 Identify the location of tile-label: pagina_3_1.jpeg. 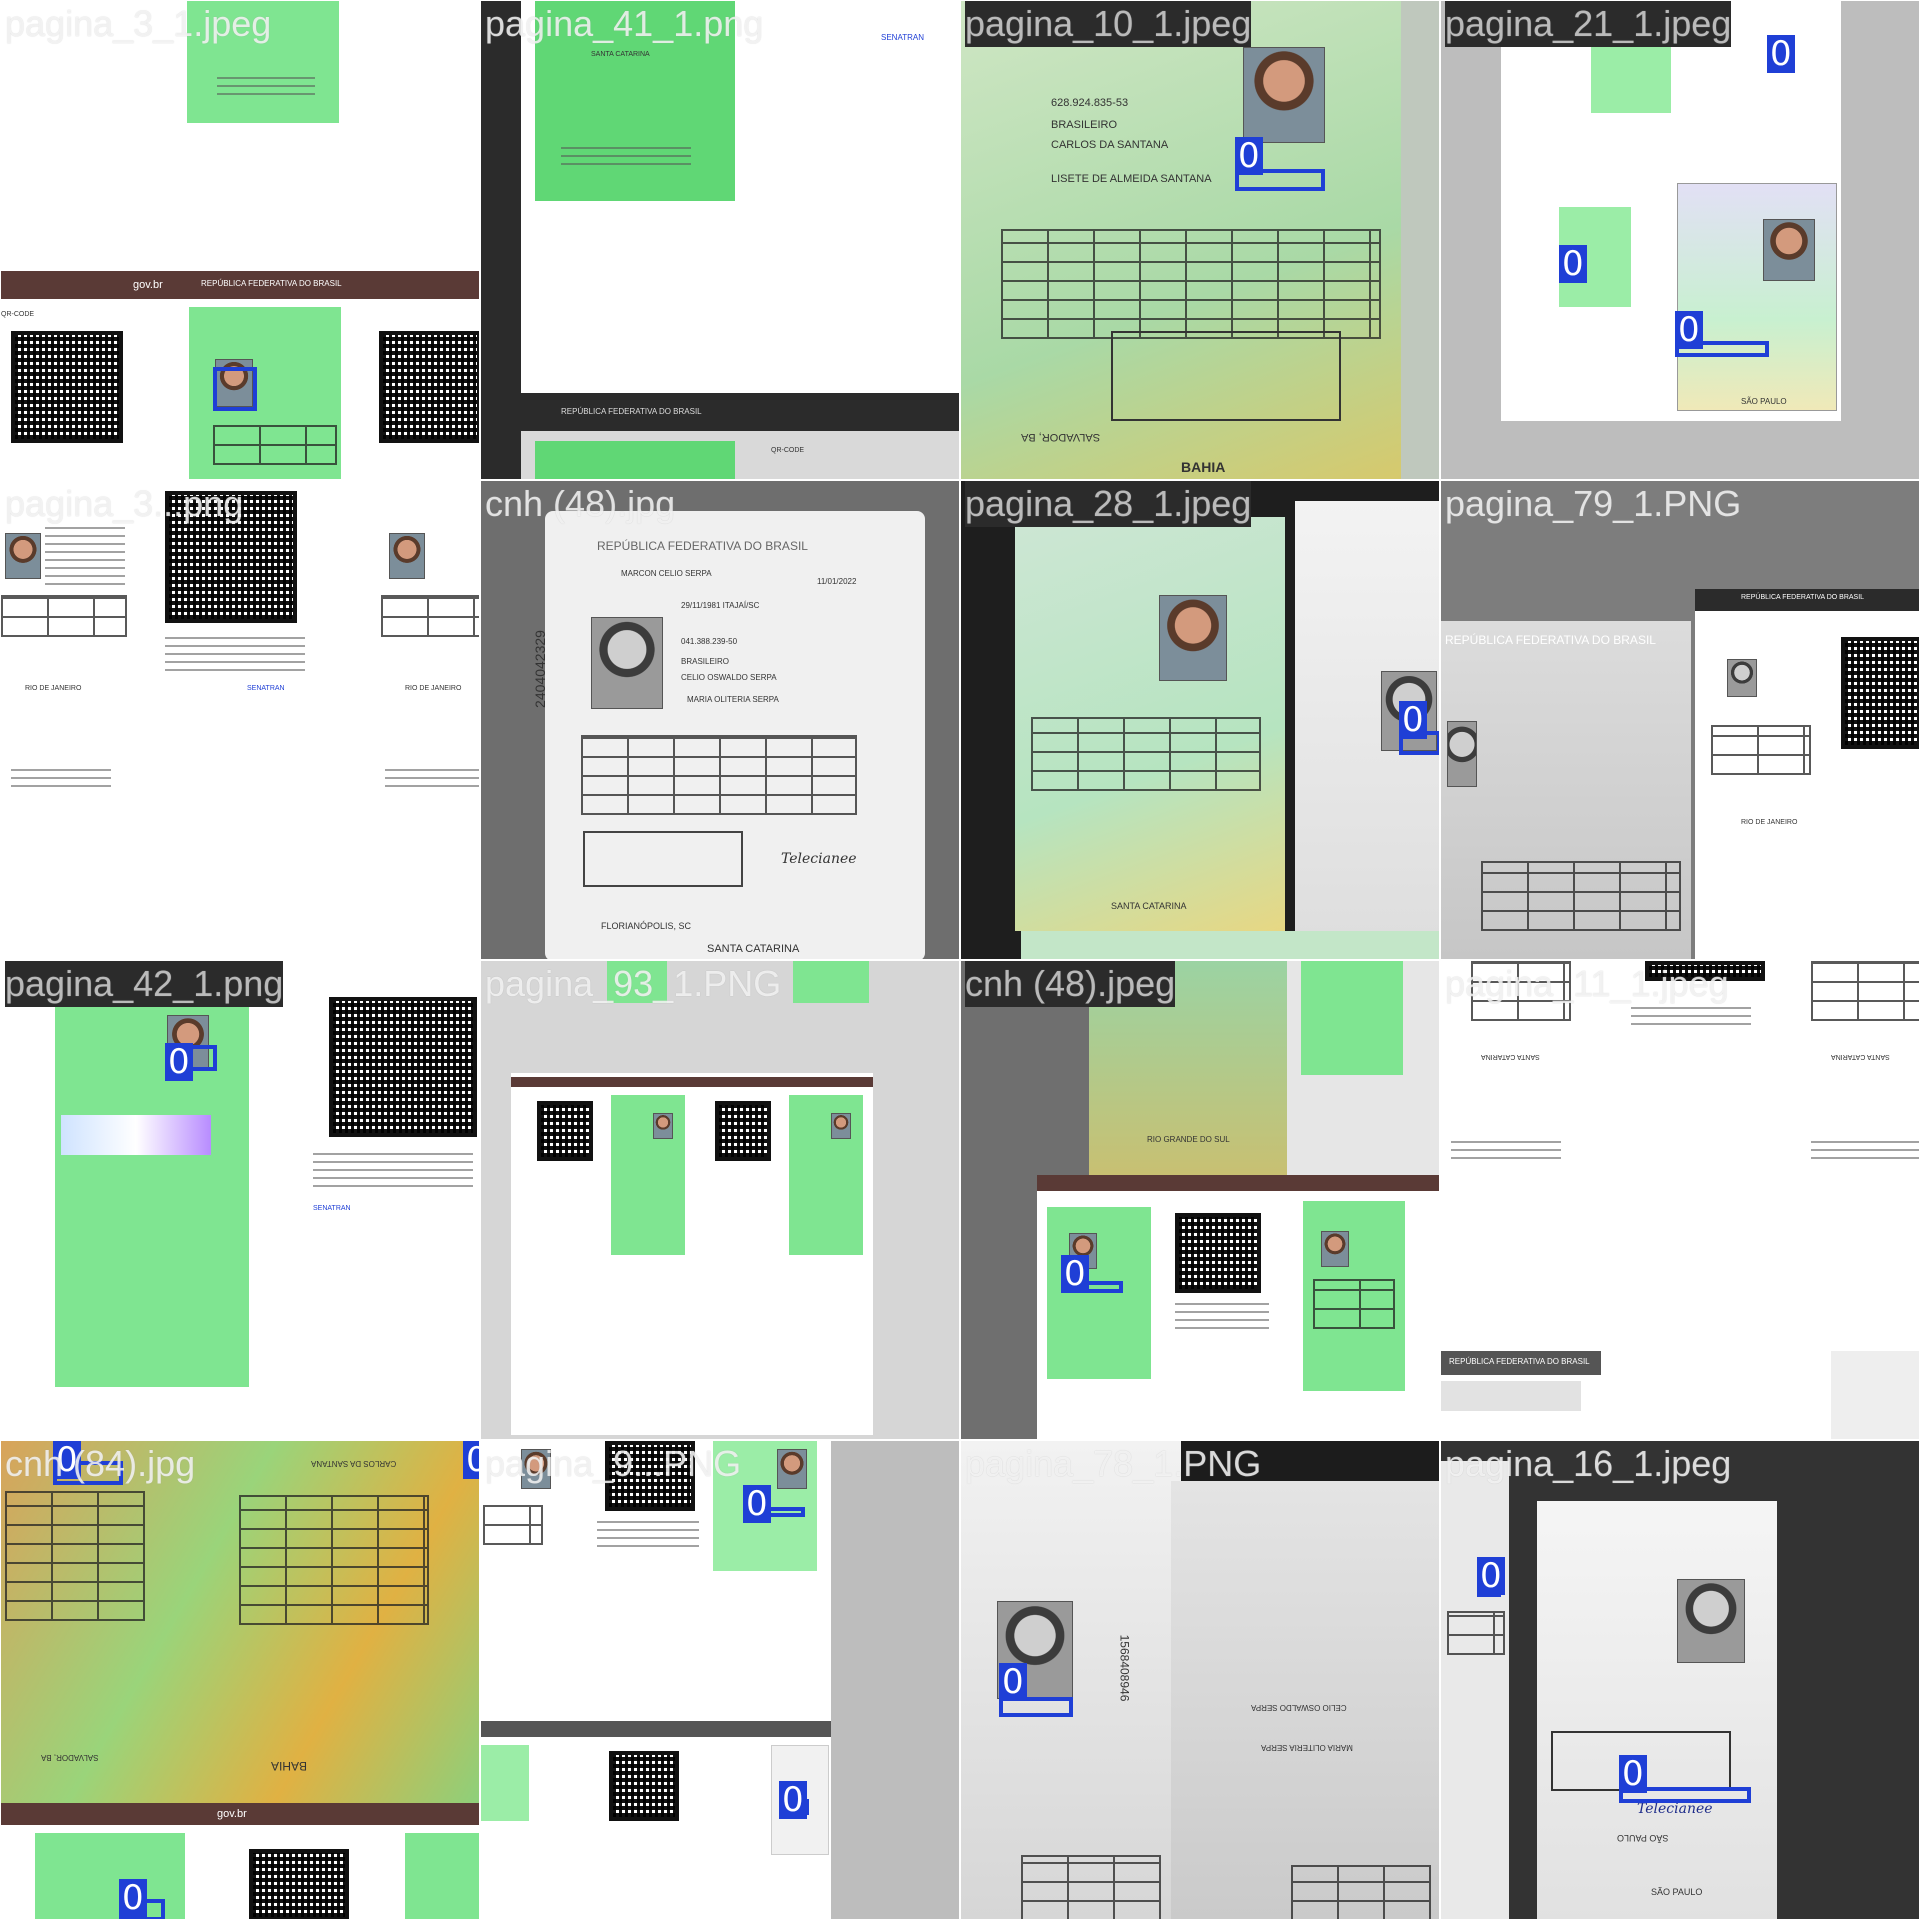
(138, 23).